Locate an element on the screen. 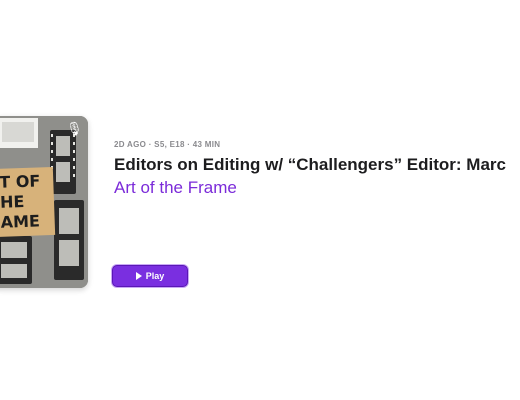  artwork-text-line: AME is located at coordinates (20, 221).